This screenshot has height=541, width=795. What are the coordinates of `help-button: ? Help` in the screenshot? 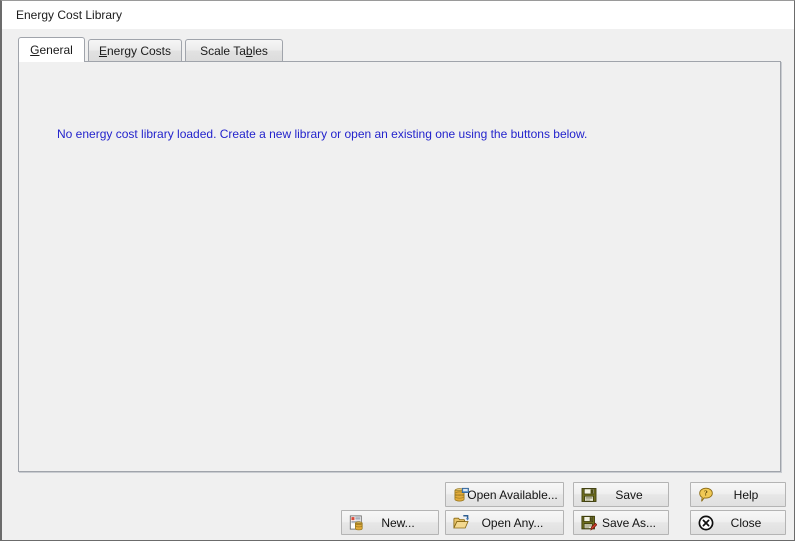 It's located at (738, 494).